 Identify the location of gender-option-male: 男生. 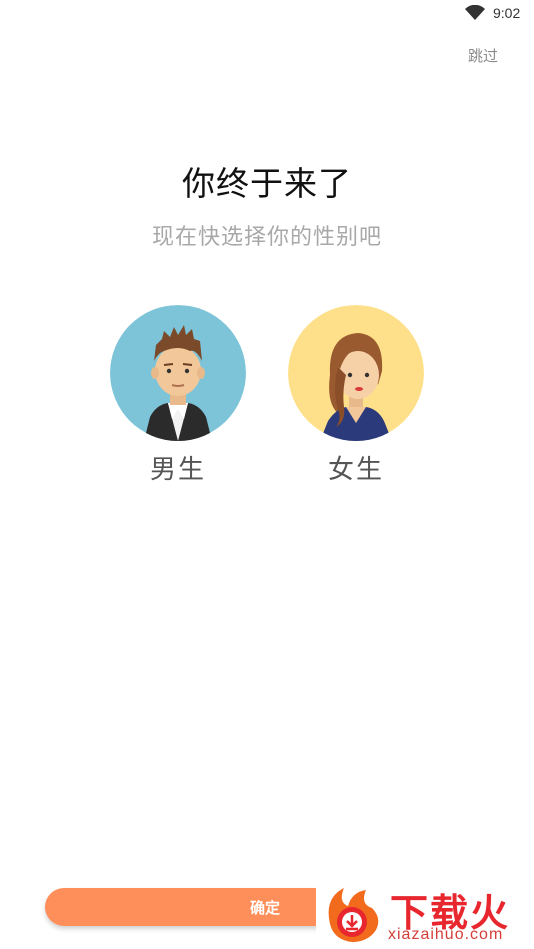
(178, 395).